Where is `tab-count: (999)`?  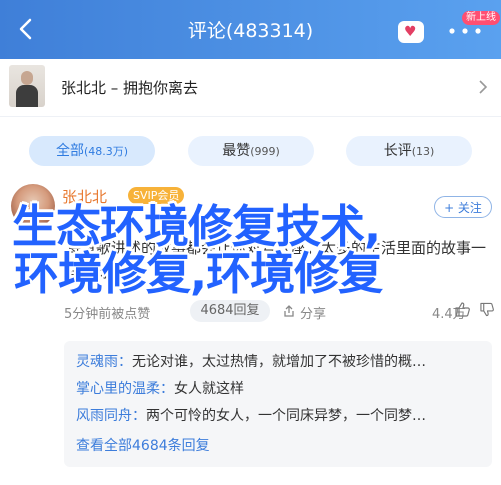 tab-count: (999) is located at coordinates (265, 151).